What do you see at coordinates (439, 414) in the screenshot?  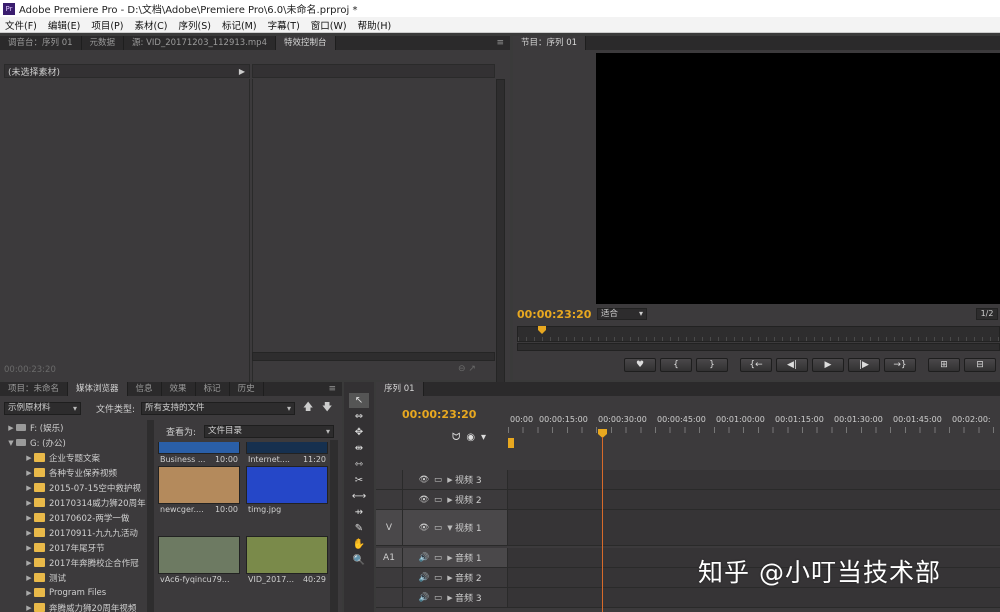 I see `timeline-timecode: 00:00:23:20` at bounding box center [439, 414].